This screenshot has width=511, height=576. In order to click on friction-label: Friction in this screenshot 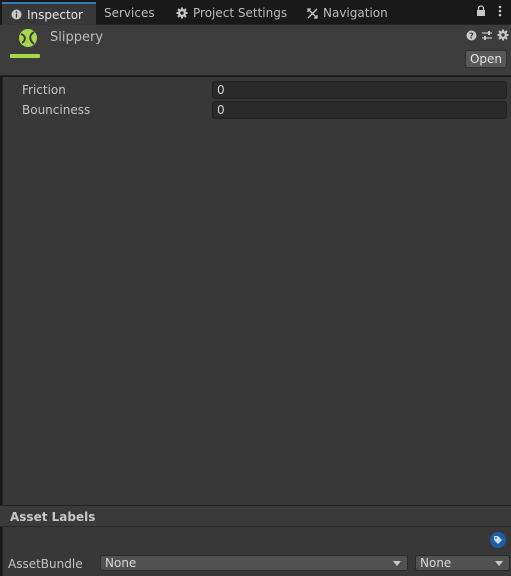, I will do `click(44, 90)`.